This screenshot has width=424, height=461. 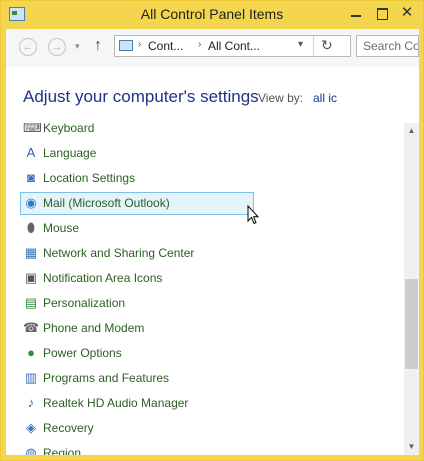 What do you see at coordinates (77, 46) in the screenshot?
I see `recent-locations-button: ▾` at bounding box center [77, 46].